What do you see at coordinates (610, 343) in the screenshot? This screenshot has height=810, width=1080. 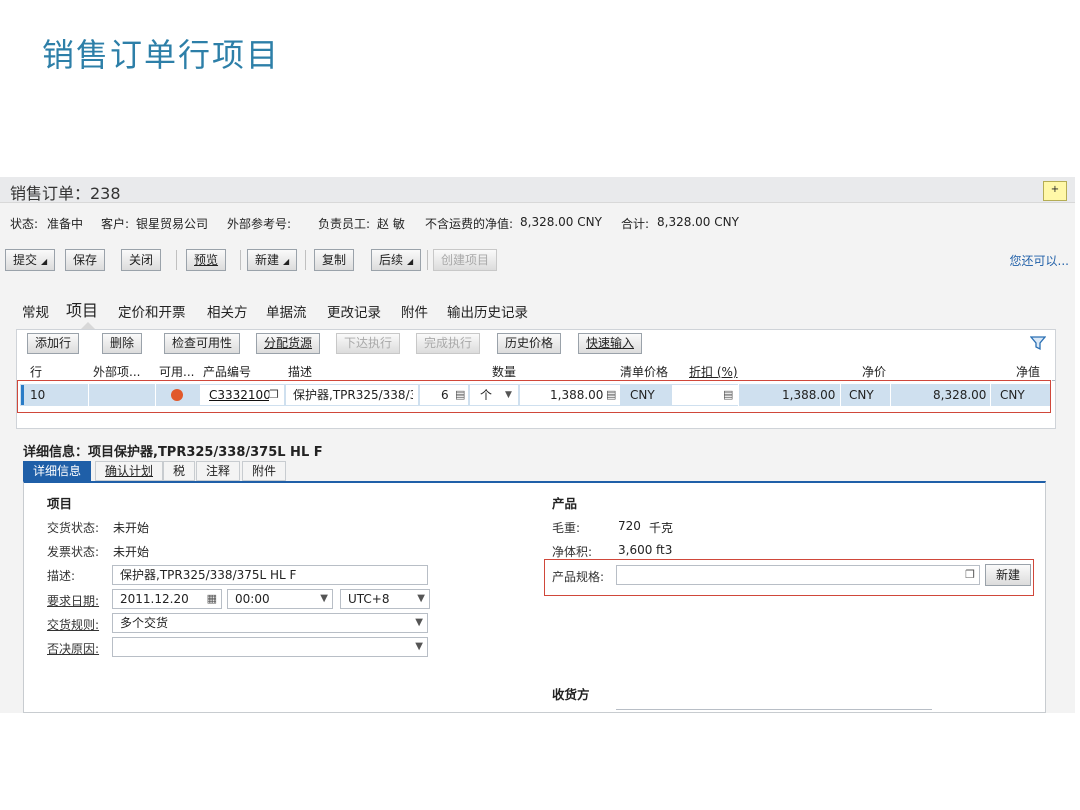 I see `quick-entry-button: 快速输入` at bounding box center [610, 343].